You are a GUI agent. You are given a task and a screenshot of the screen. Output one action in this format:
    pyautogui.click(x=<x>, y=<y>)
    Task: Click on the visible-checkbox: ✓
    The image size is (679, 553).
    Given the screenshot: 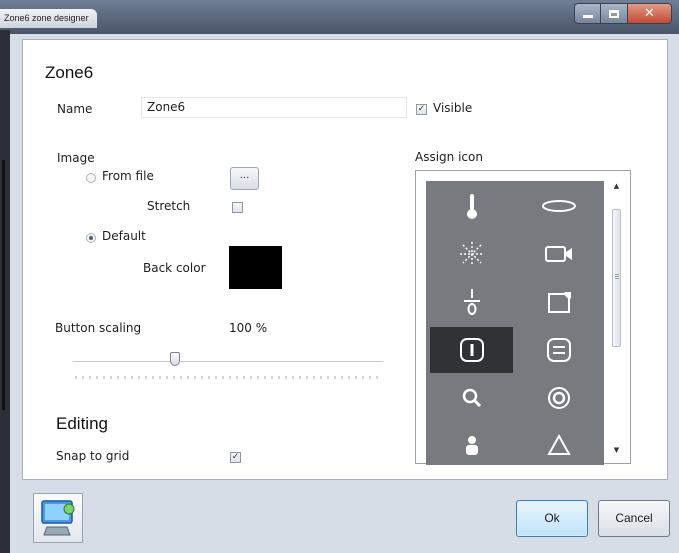 What is the action you would take?
    pyautogui.click(x=421, y=109)
    